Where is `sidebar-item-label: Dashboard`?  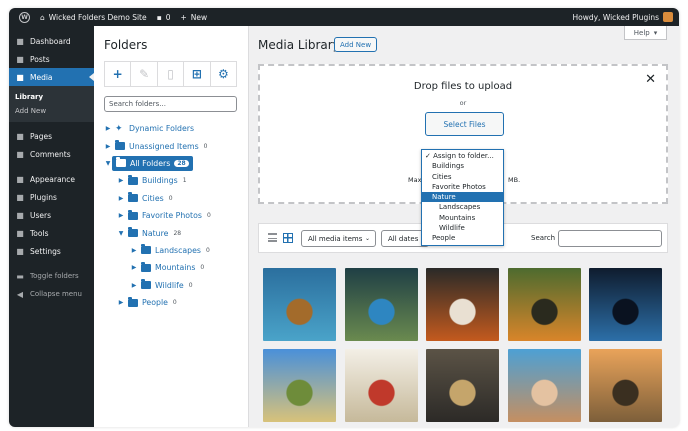 sidebar-item-label: Dashboard is located at coordinates (50, 41).